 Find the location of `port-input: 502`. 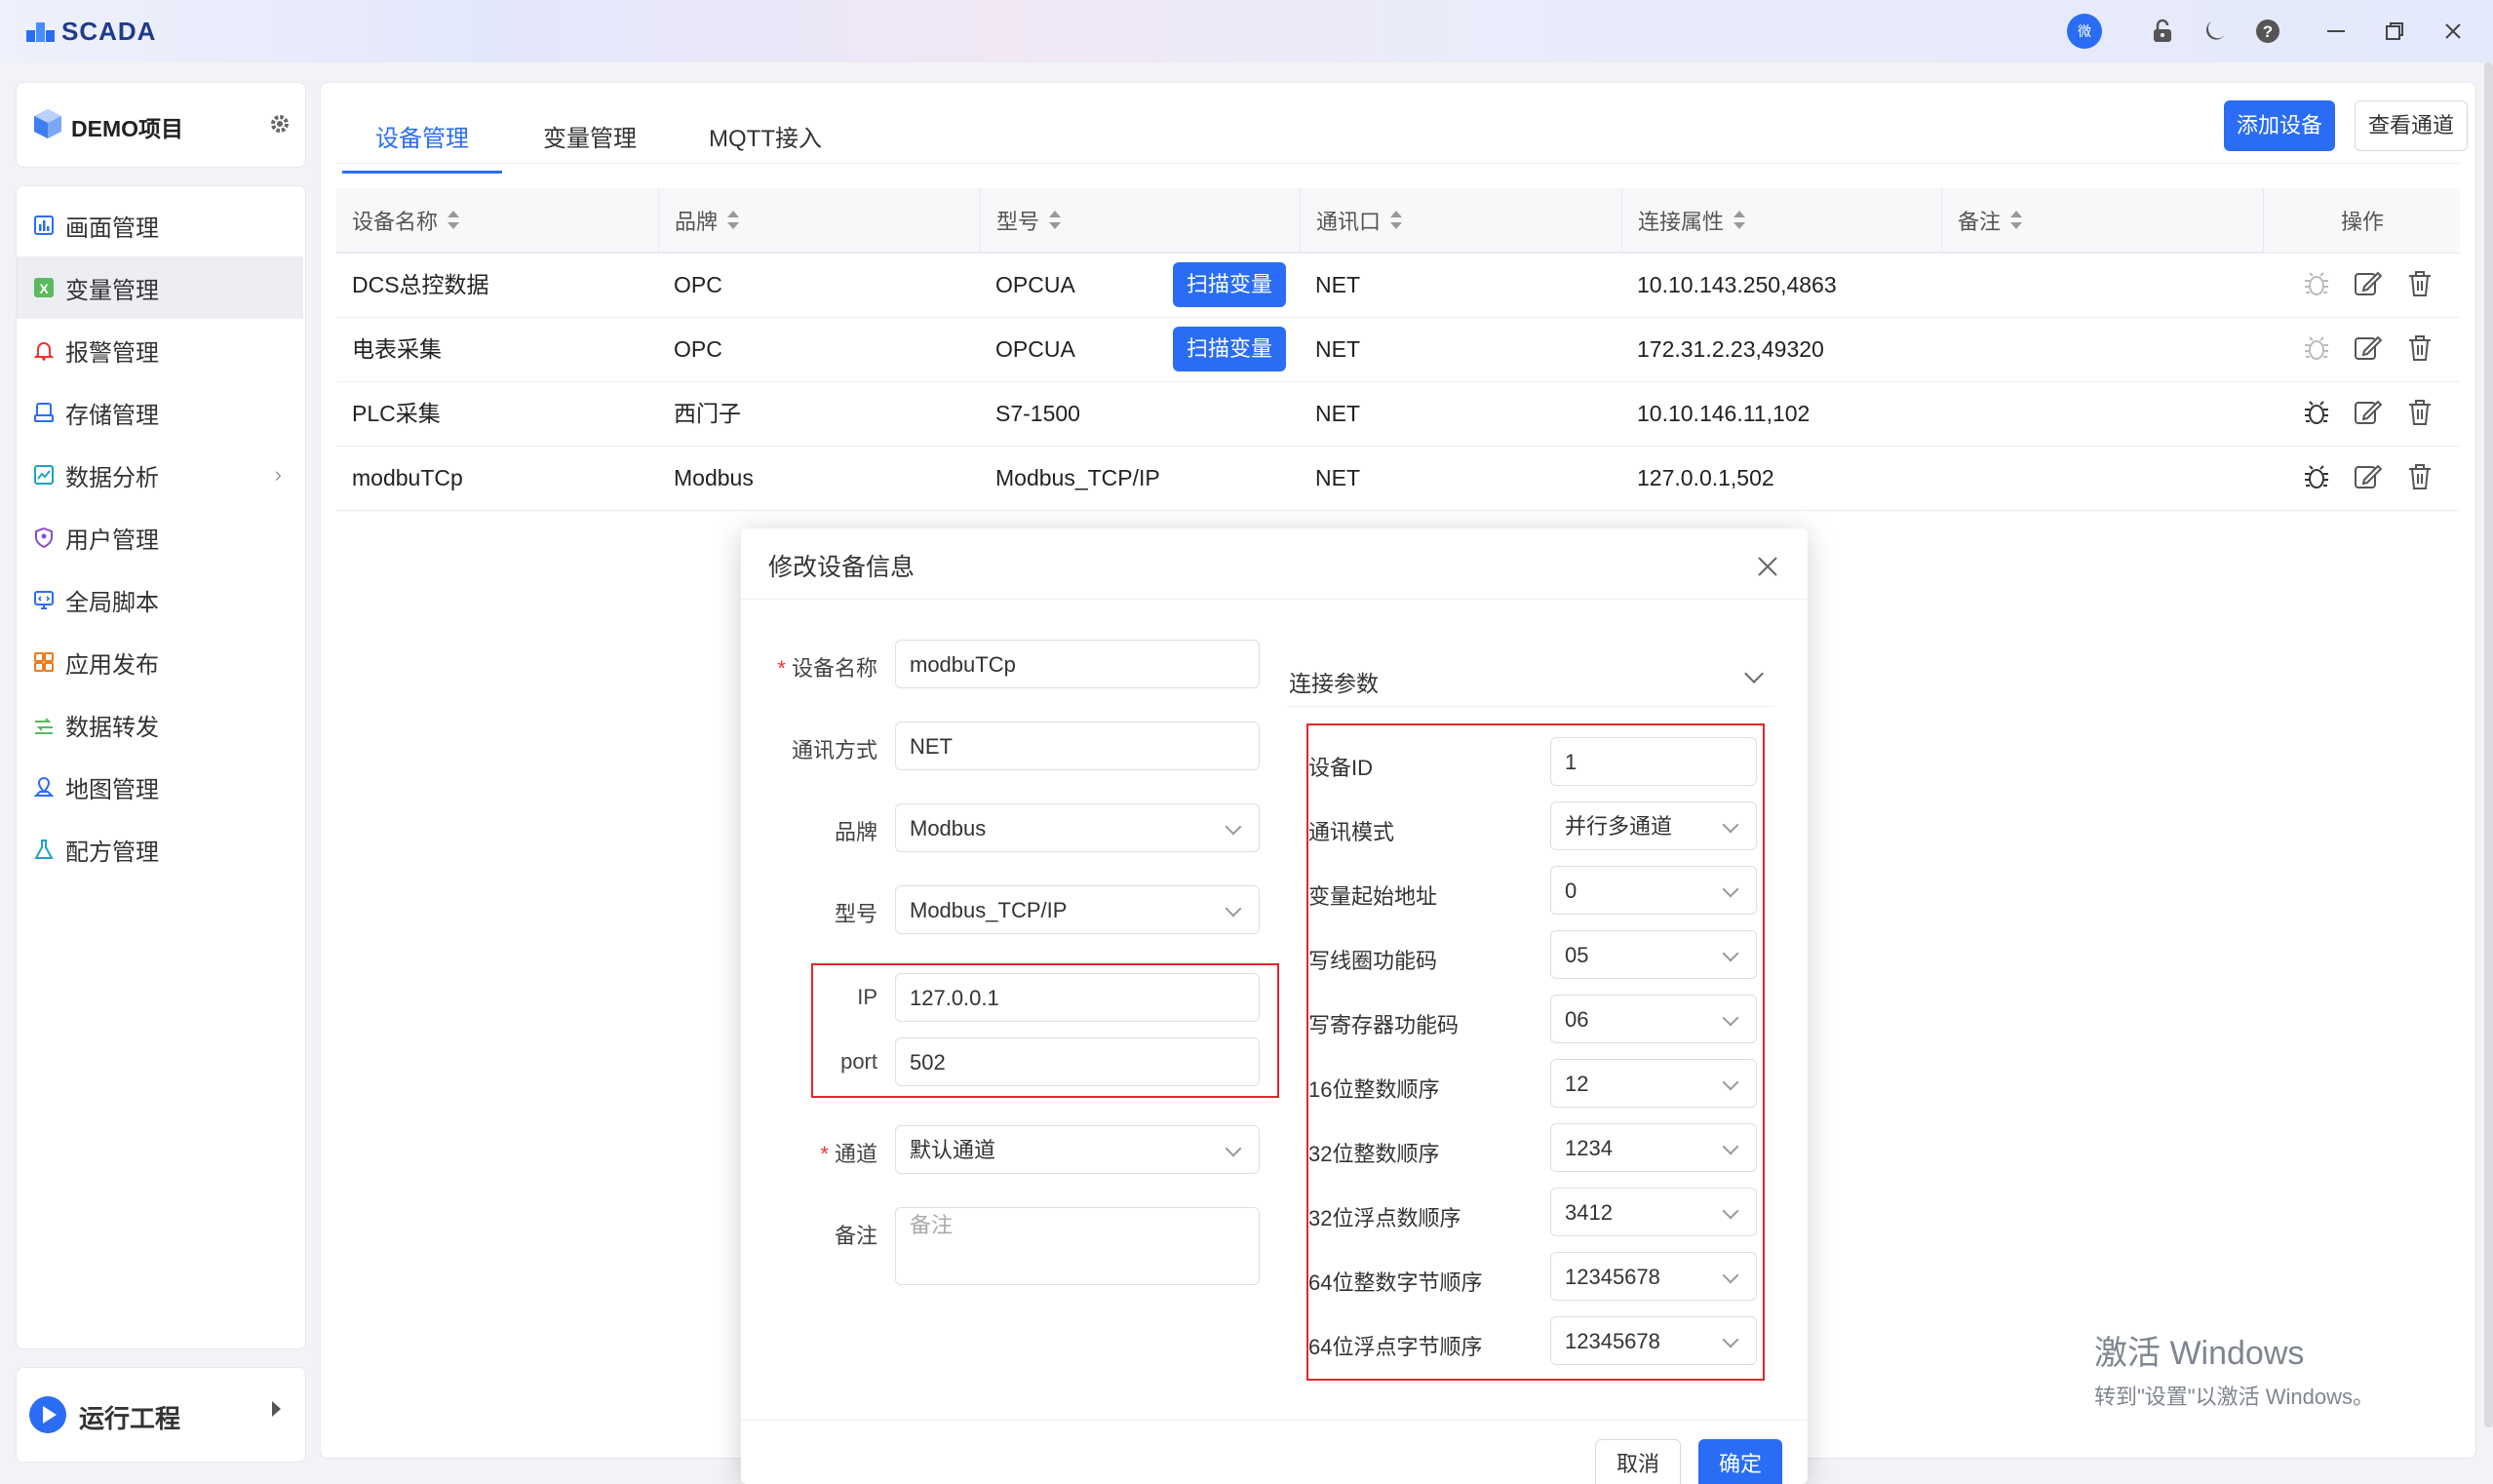

port-input: 502 is located at coordinates (1077, 1061).